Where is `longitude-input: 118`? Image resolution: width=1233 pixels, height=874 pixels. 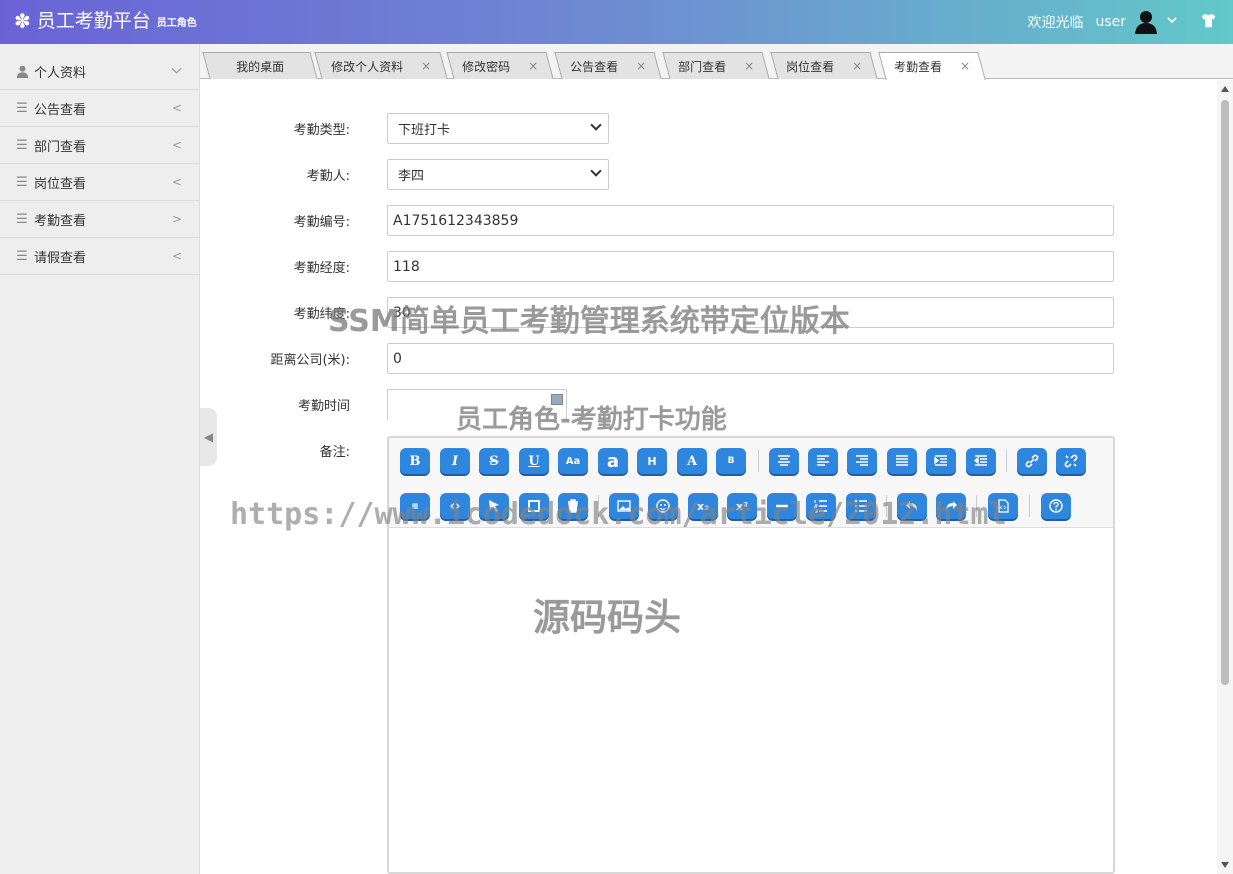 longitude-input: 118 is located at coordinates (750, 266).